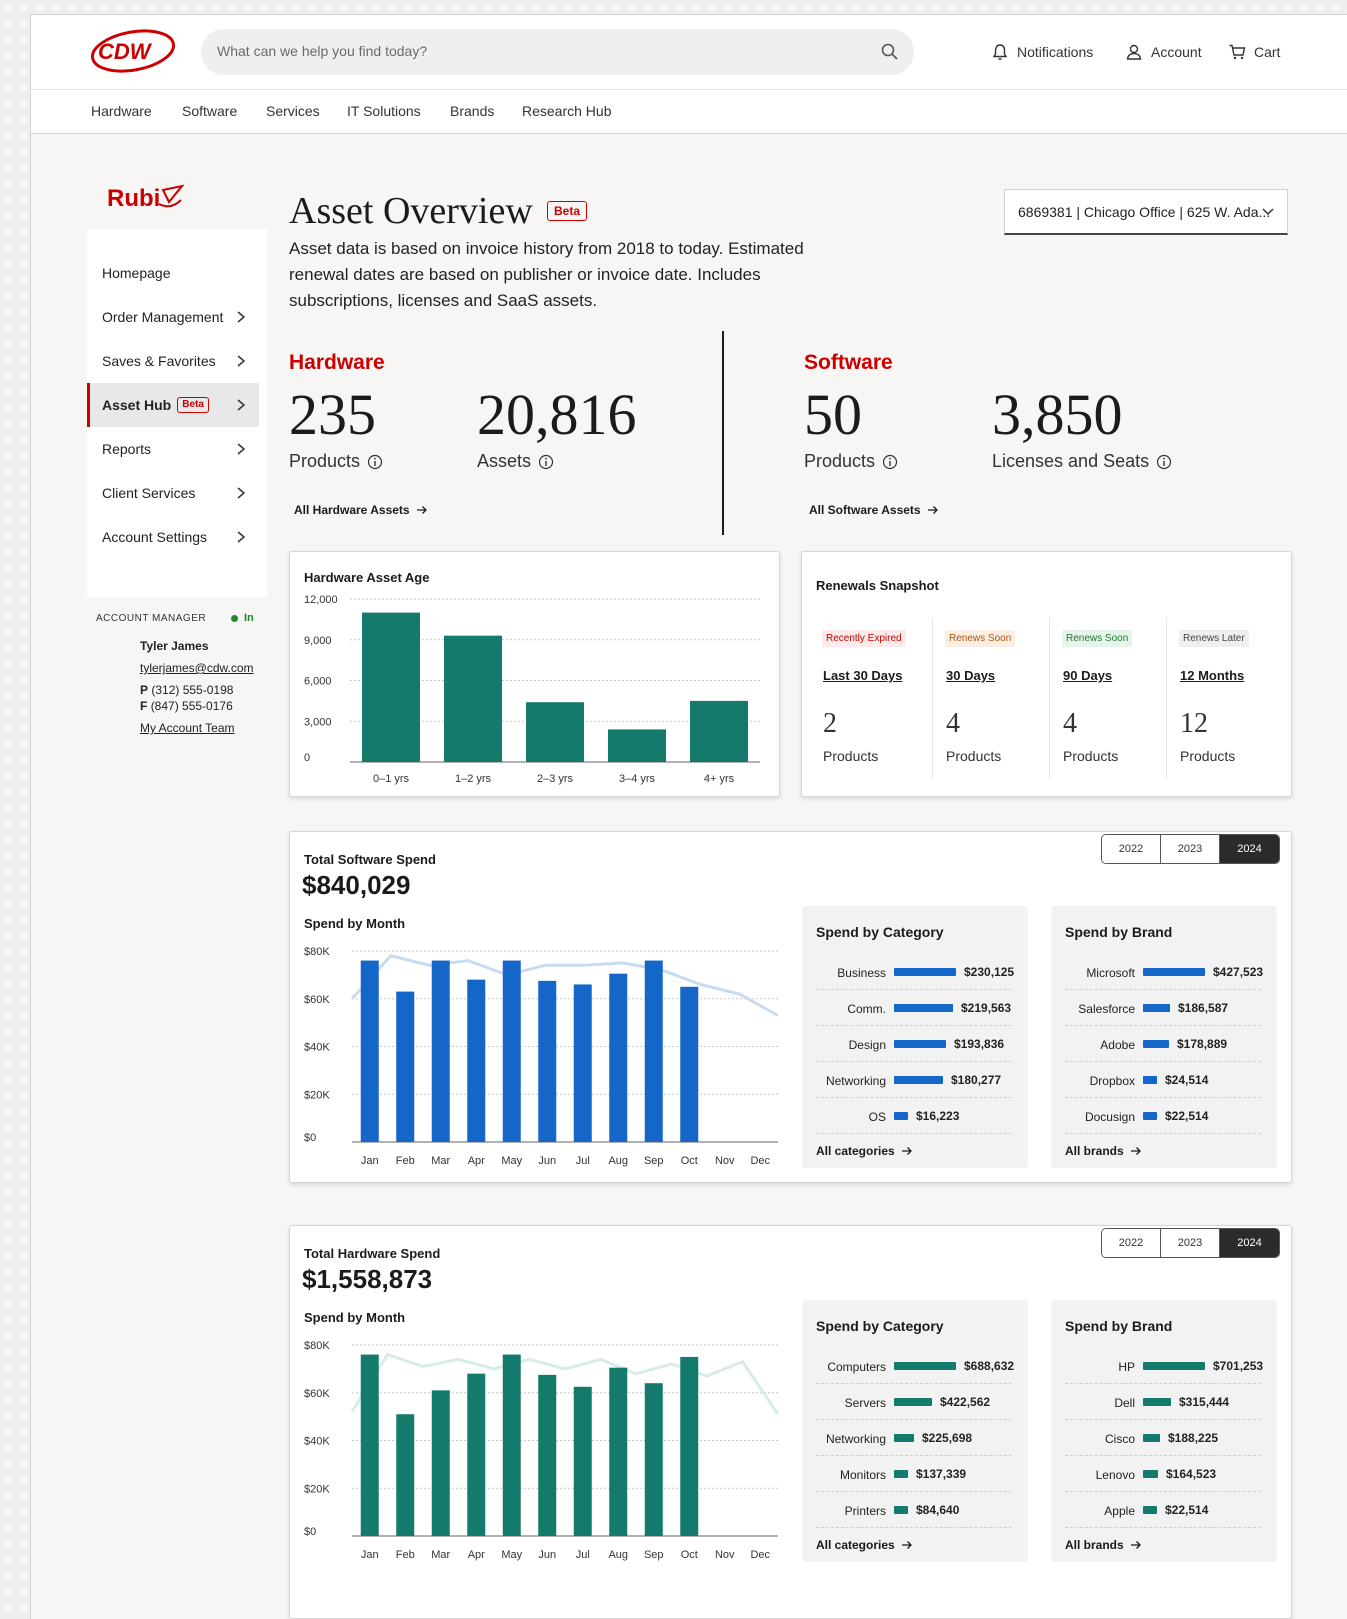  Describe the element at coordinates (1087, 675) in the screenshot. I see `renewal-period-link: 90 Days` at that location.